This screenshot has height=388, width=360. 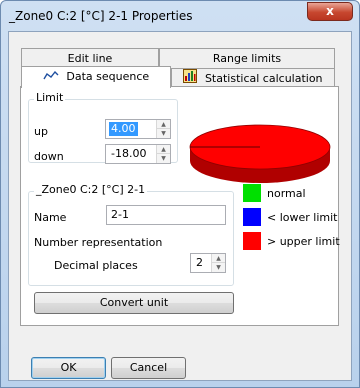 I want to click on tab-range-limits: Range limits, so click(x=247, y=58).